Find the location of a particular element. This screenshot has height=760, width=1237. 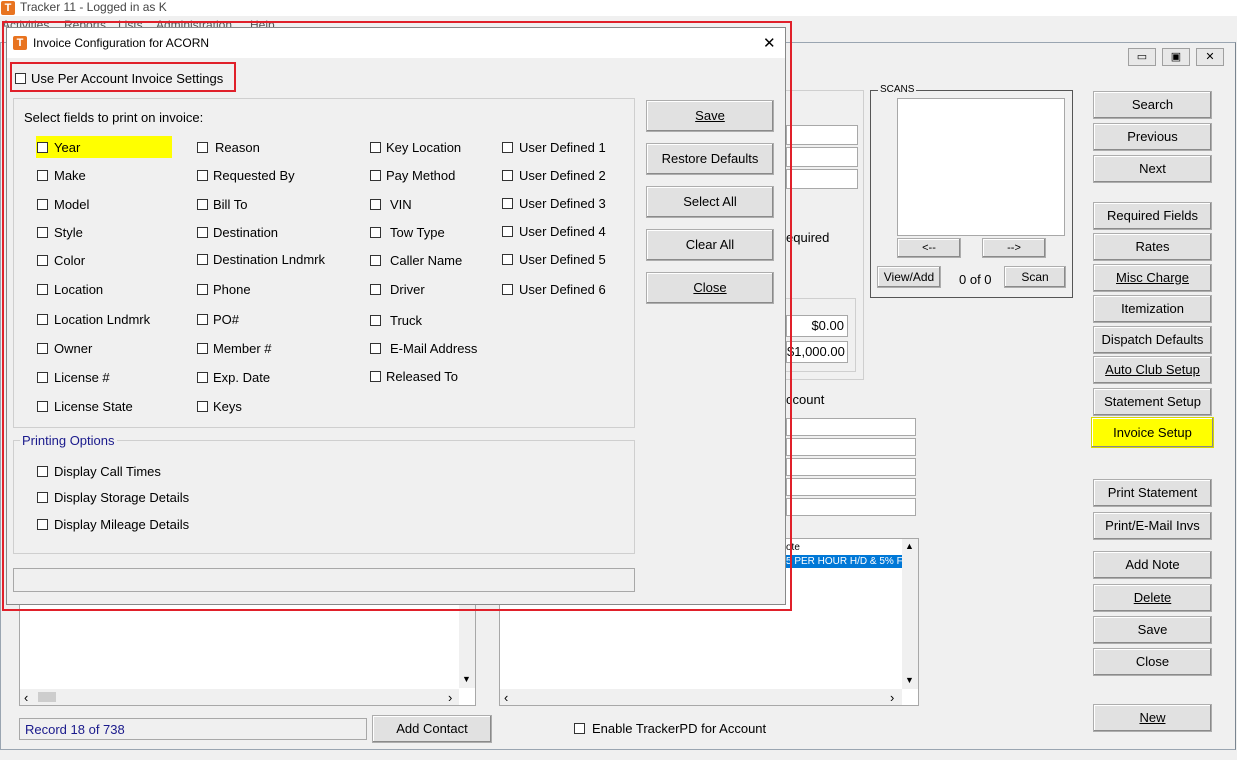

app-title-bar: T Tracker 11 - Logged in as K is located at coordinates (618, 8).